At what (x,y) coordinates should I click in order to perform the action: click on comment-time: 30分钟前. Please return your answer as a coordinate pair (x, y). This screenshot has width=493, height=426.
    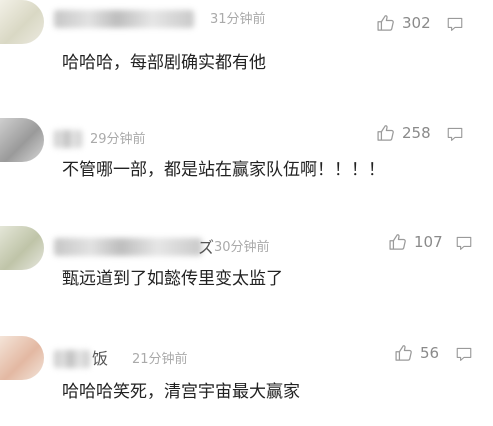
    Looking at the image, I should click on (242, 247).